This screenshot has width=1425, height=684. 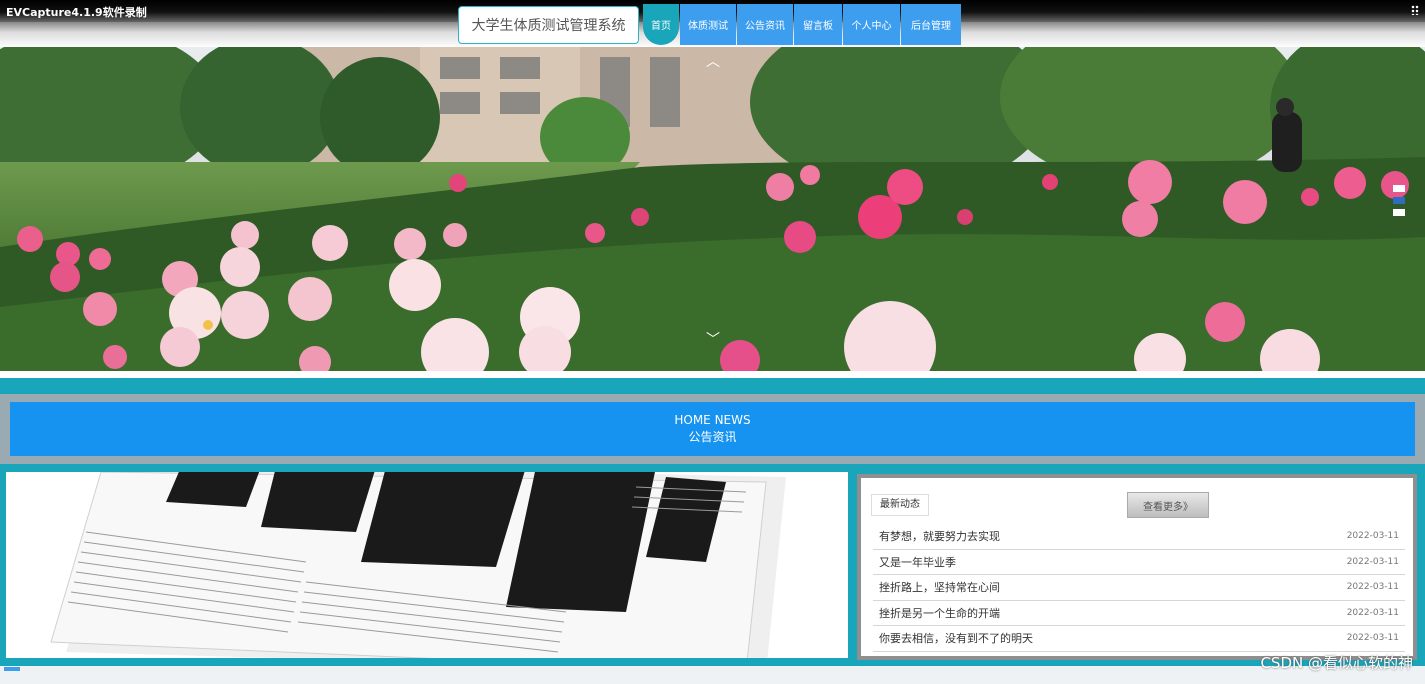 I want to click on nav-item-announcements: 公告资讯, so click(x=765, y=24).